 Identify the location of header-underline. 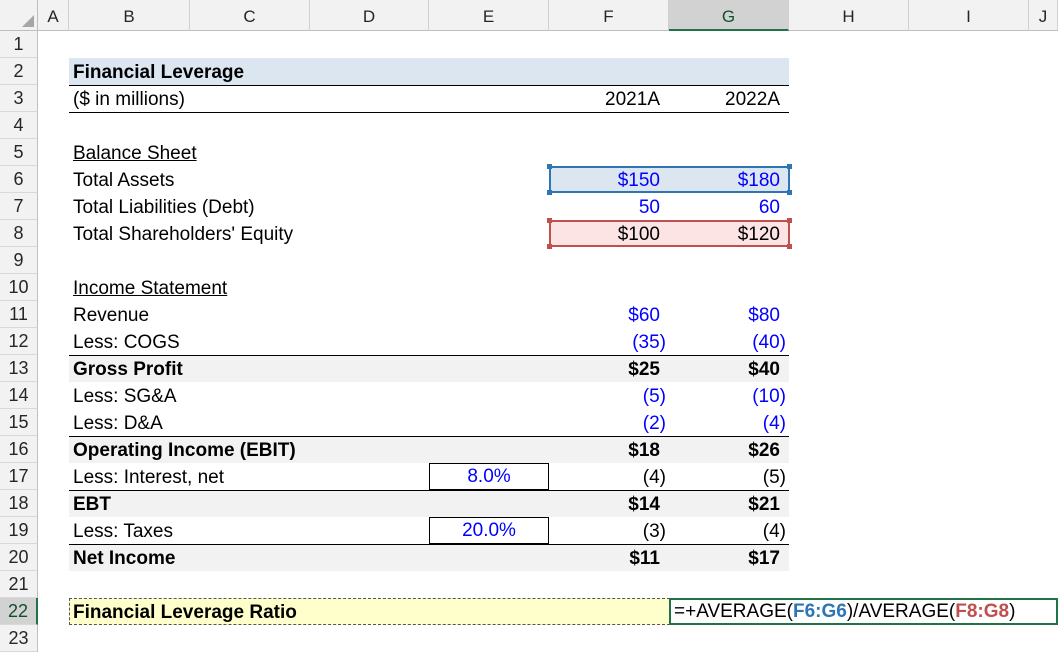
(429, 112).